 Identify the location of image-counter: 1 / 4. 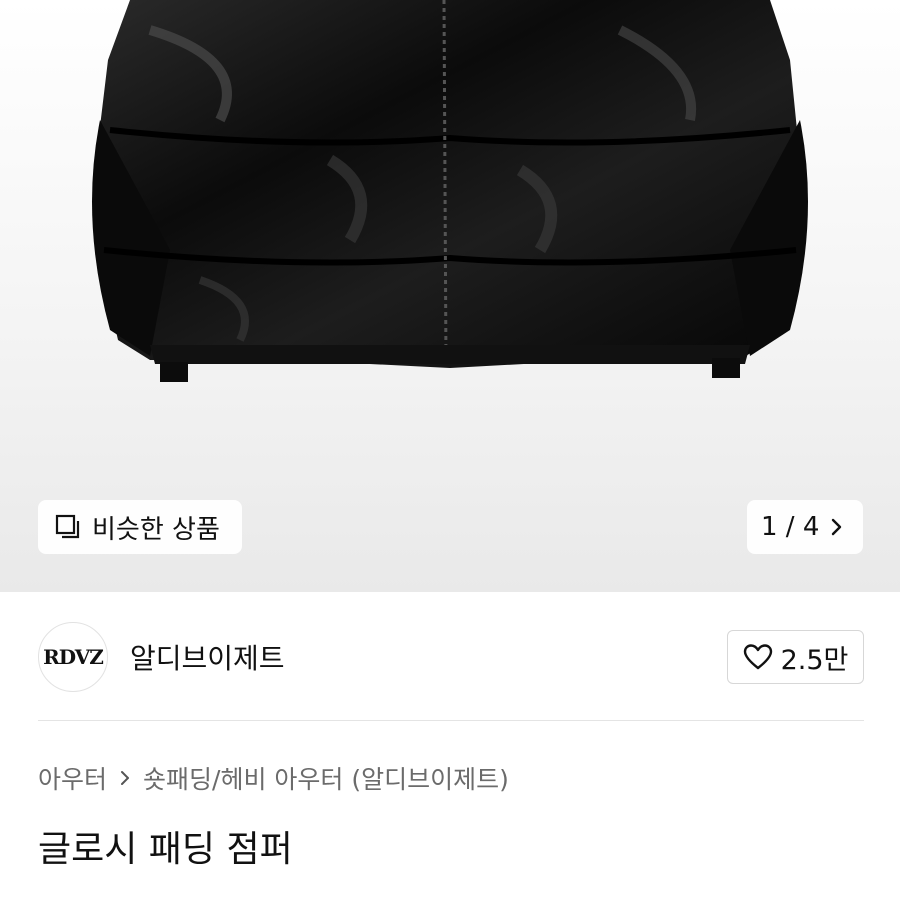
(805, 527).